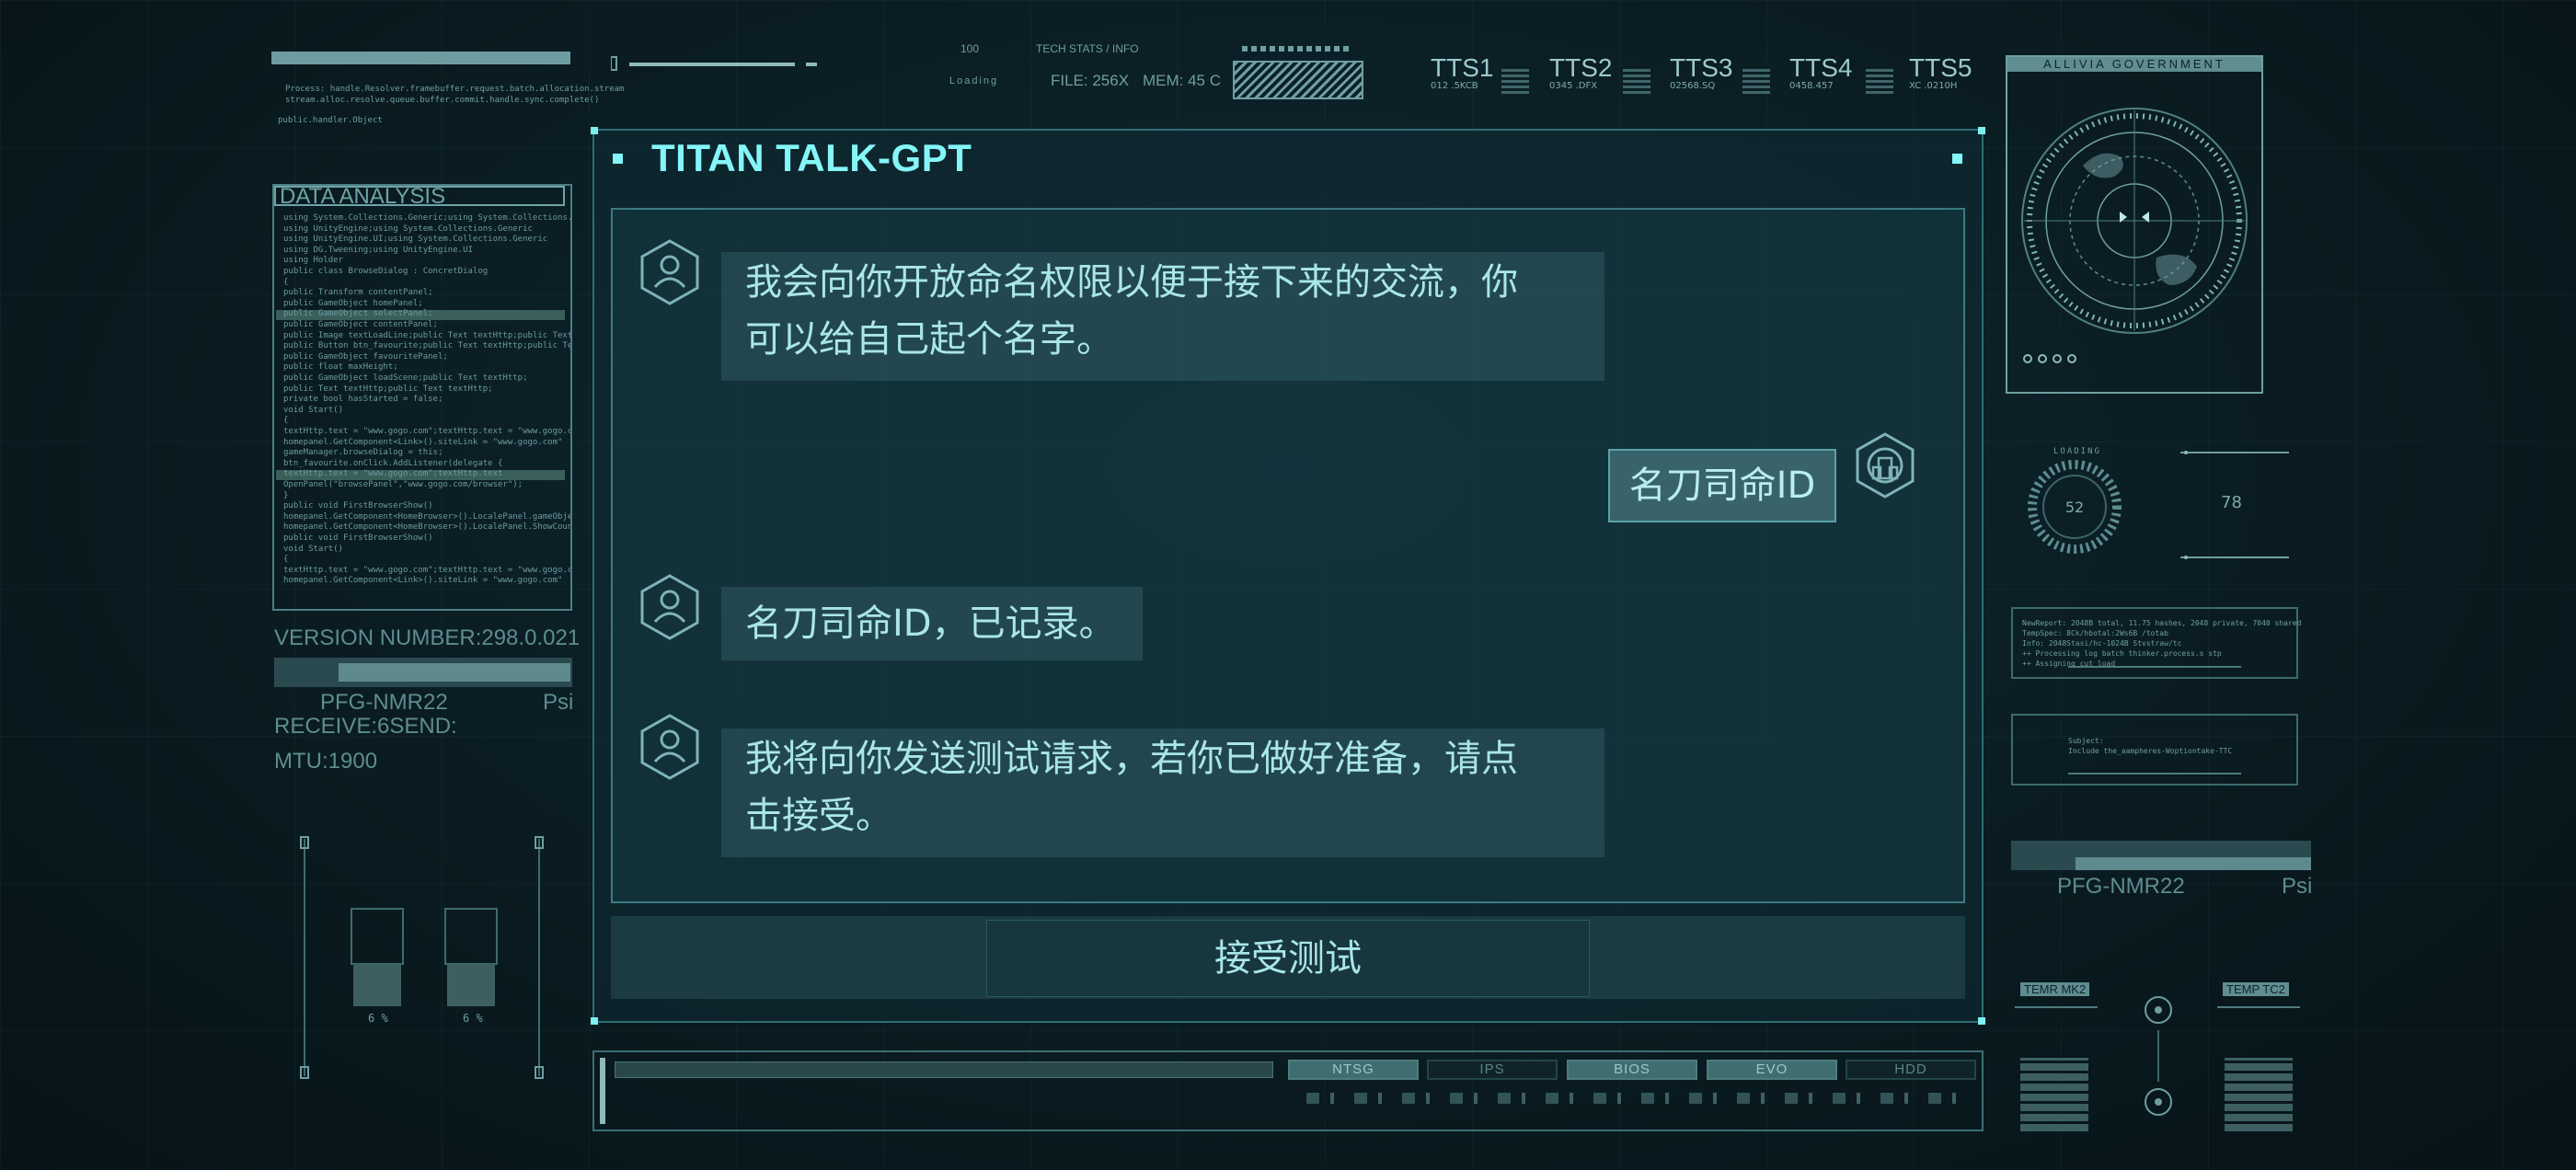 The height and width of the screenshot is (1170, 2576). Describe the element at coordinates (1580, 73) in the screenshot. I see `tts2-group: TTS2 0345 .DFX` at that location.